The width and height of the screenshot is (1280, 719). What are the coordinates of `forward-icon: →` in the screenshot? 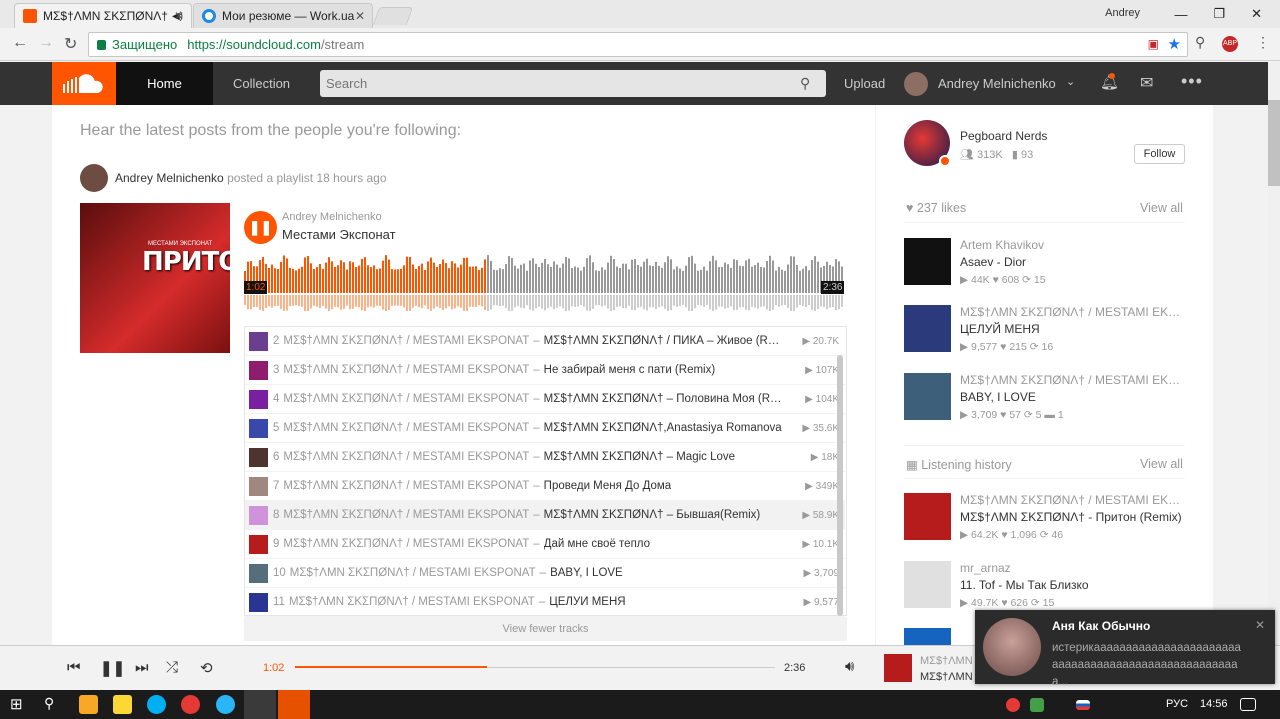 It's located at (46, 43).